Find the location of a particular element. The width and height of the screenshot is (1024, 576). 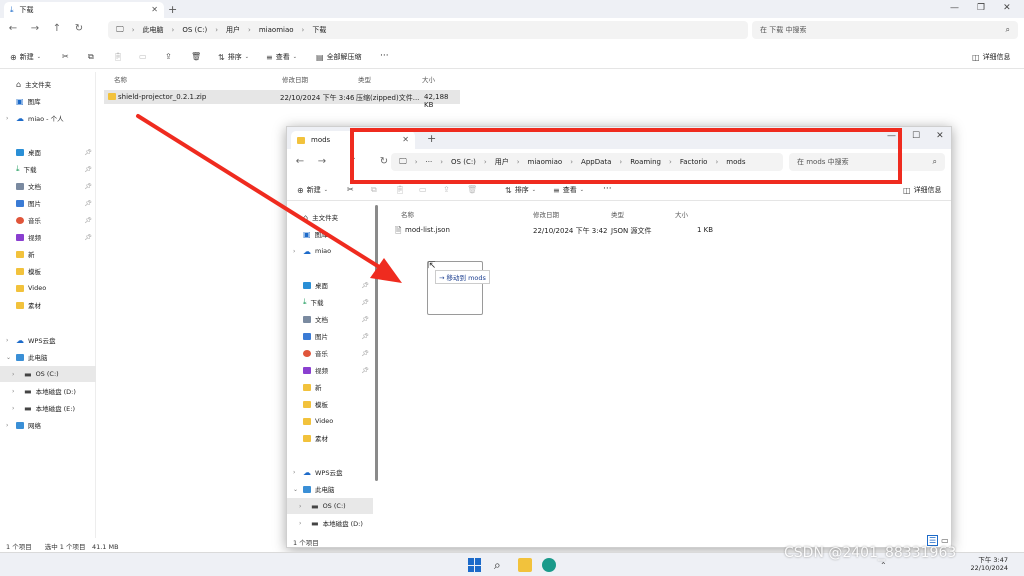

start-icon is located at coordinates (475, 565).